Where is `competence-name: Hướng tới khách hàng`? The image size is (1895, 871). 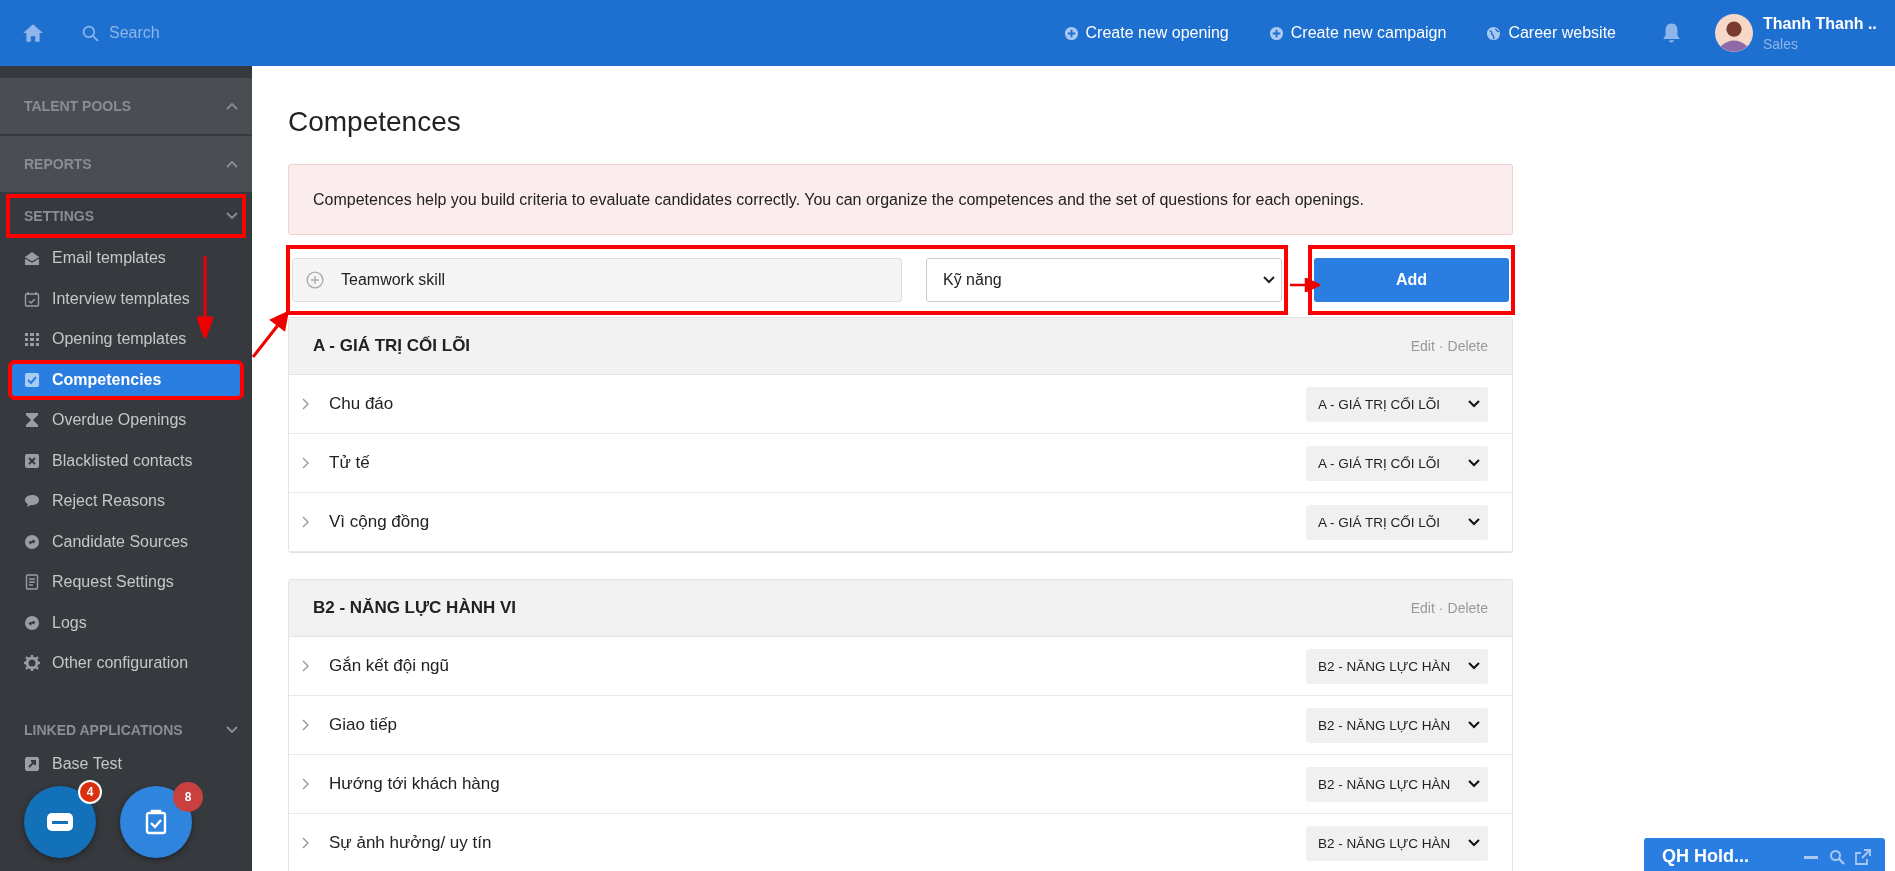 competence-name: Hướng tới khách hàng is located at coordinates (415, 784).